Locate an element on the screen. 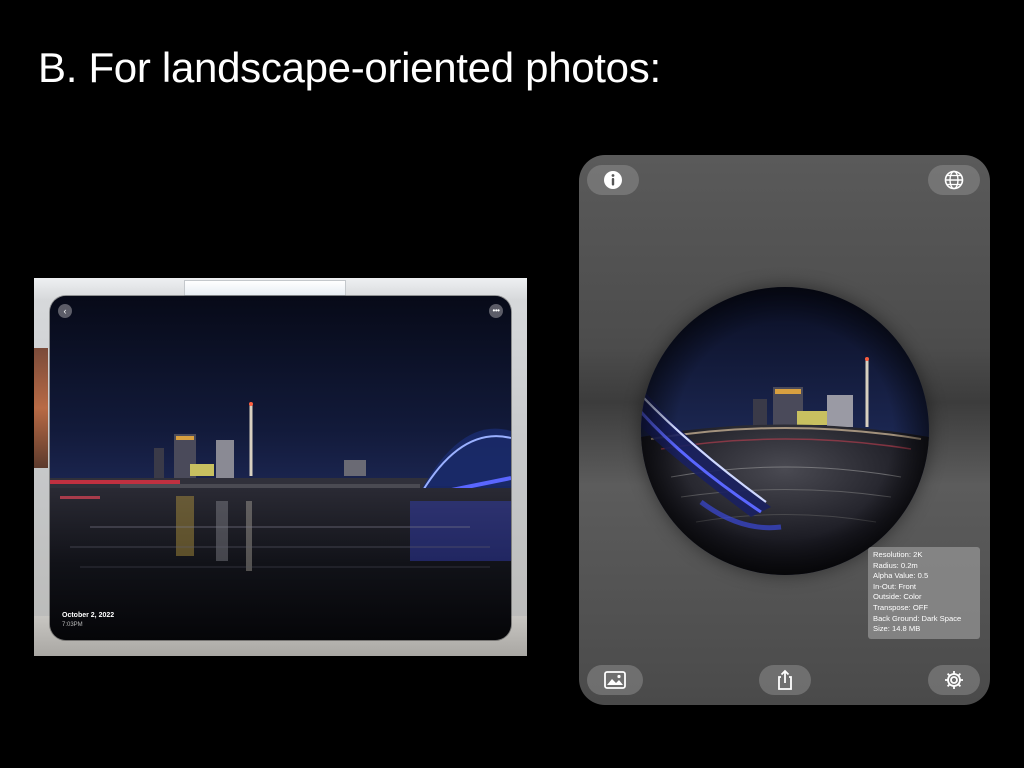 Image resolution: width=1024 pixels, height=768 pixels. info-alpha: Alpha Value: 0.5 is located at coordinates (901, 576).